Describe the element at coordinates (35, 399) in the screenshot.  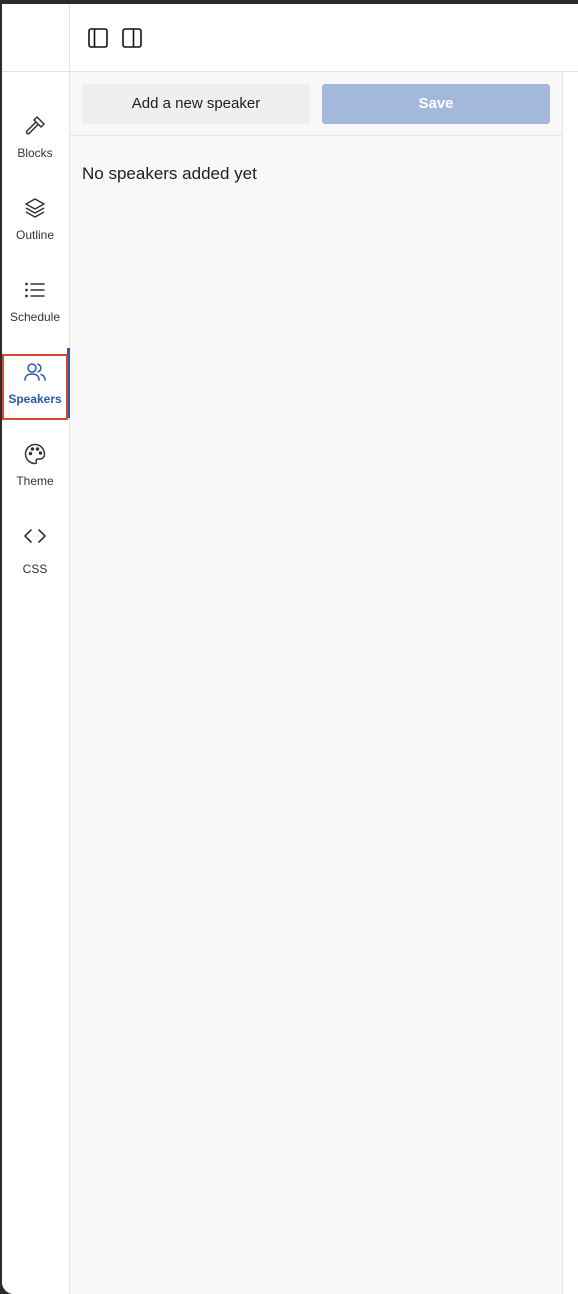
I see `rail-item-label: Speakers` at that location.